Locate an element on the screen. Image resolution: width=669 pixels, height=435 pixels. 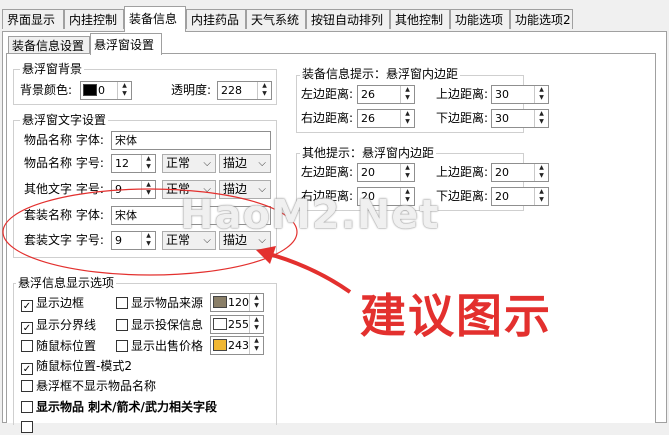
watermark: HaoM2.Net is located at coordinates (310, 215).